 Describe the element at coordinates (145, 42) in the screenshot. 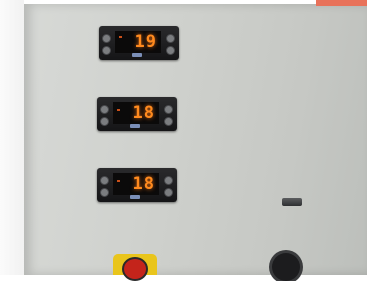

I see `temperature-readout: 19` at that location.